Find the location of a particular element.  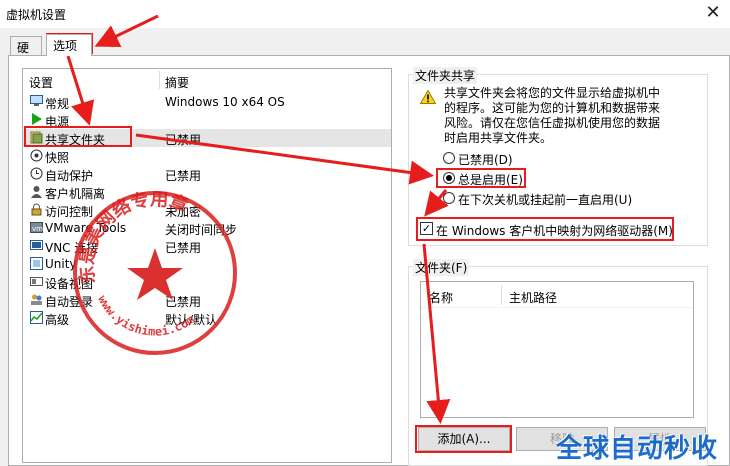

settings-row-guest-isolation: 客户机隔离 is located at coordinates (207, 192).